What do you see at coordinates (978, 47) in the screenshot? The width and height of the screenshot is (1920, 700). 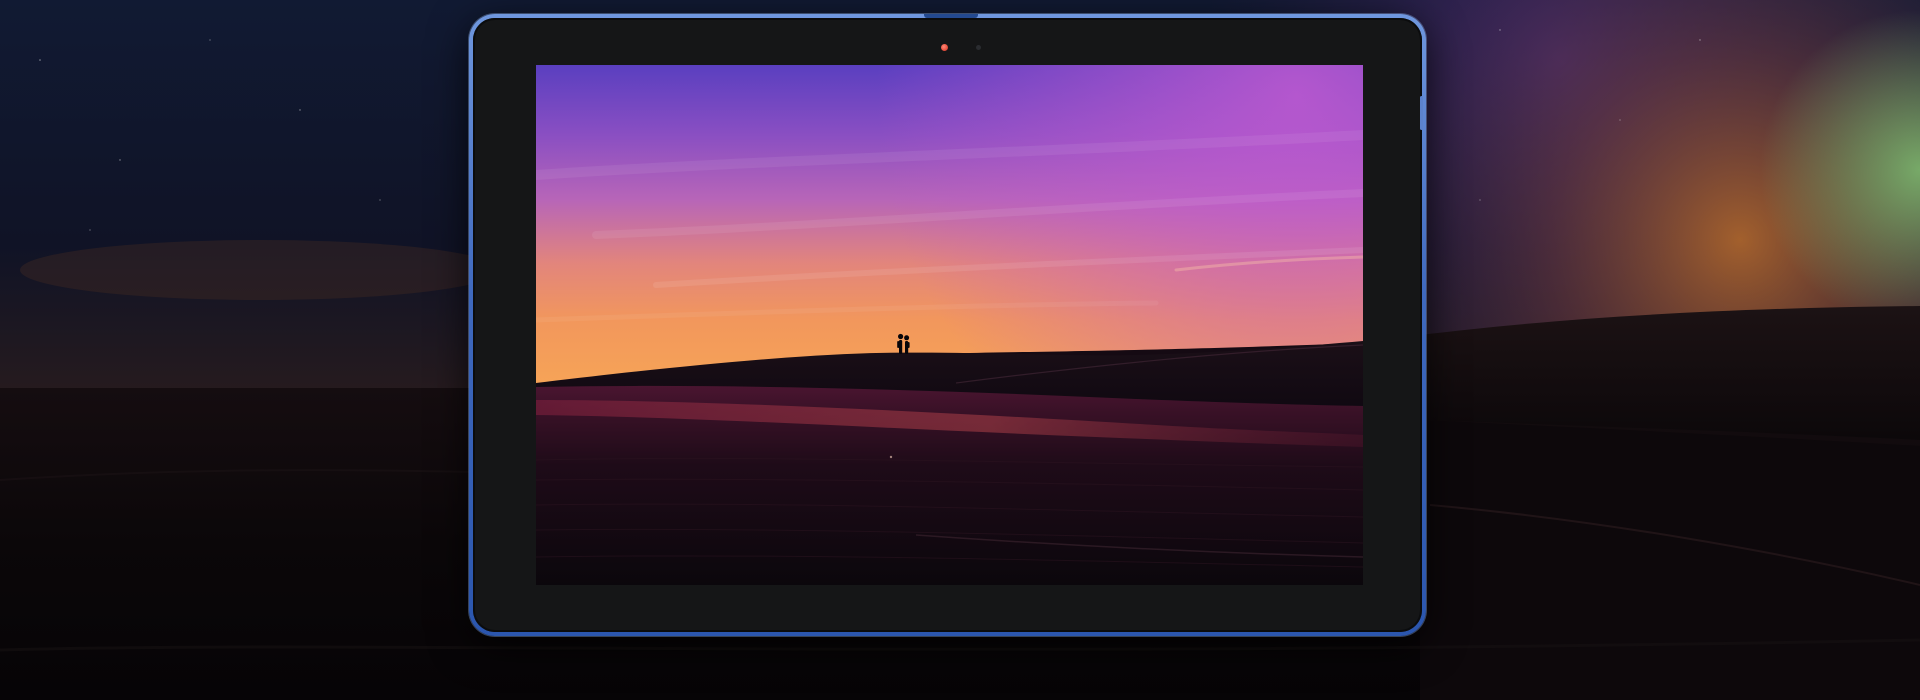 I see `light-sensor-icon` at bounding box center [978, 47].